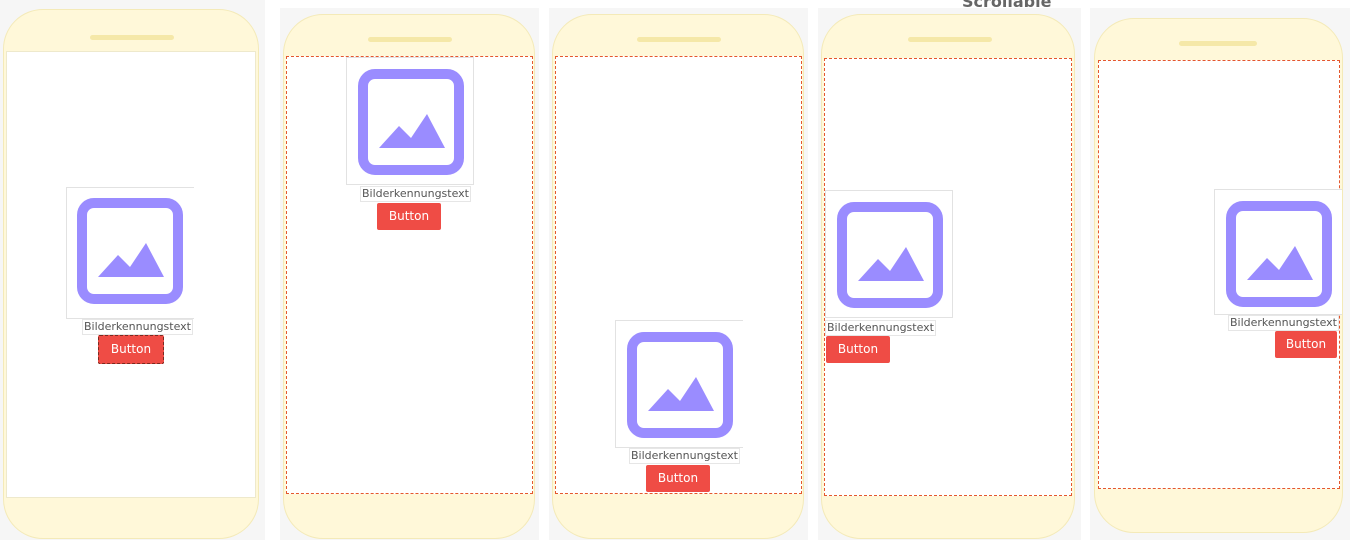  I want to click on phone-screen-4: Bilderkennungstext Button, so click(948, 277).